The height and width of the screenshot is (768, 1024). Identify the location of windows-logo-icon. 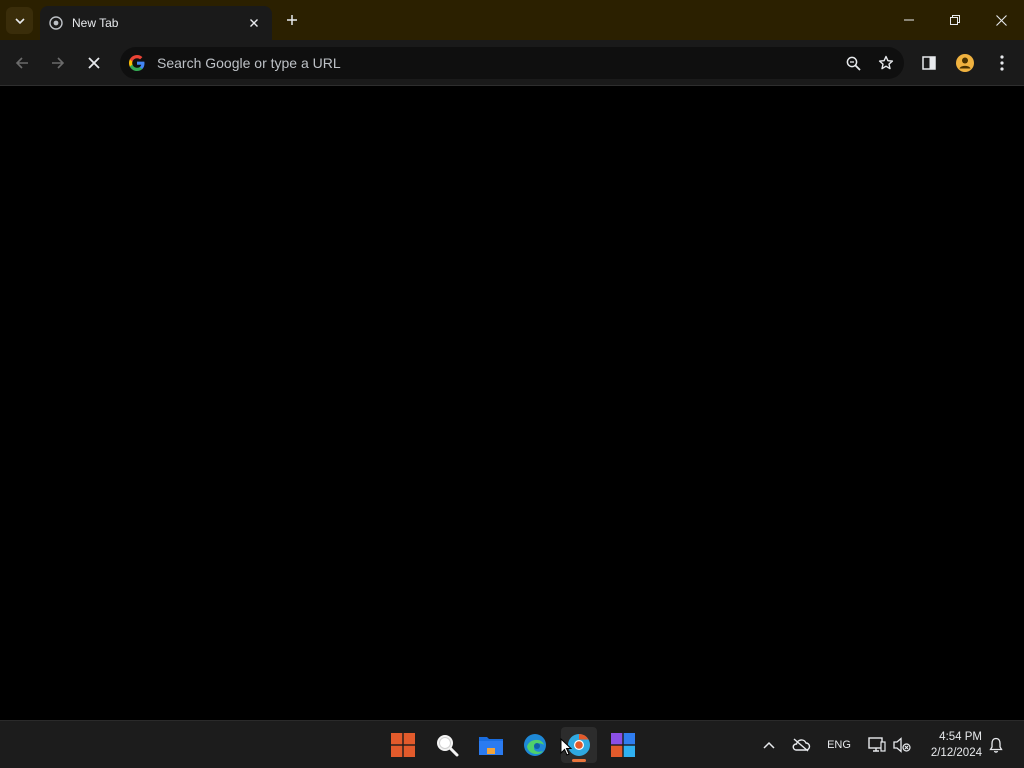
(403, 745).